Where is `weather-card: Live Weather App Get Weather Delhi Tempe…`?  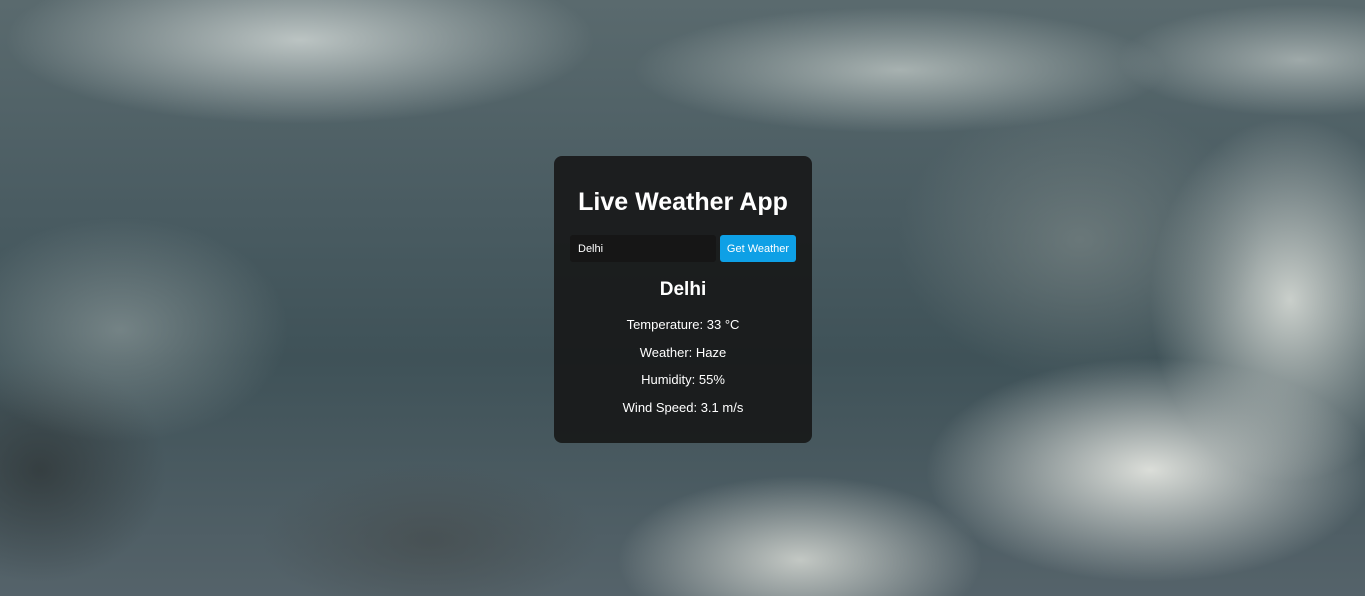 weather-card: Live Weather App Get Weather Delhi Tempe… is located at coordinates (683, 299).